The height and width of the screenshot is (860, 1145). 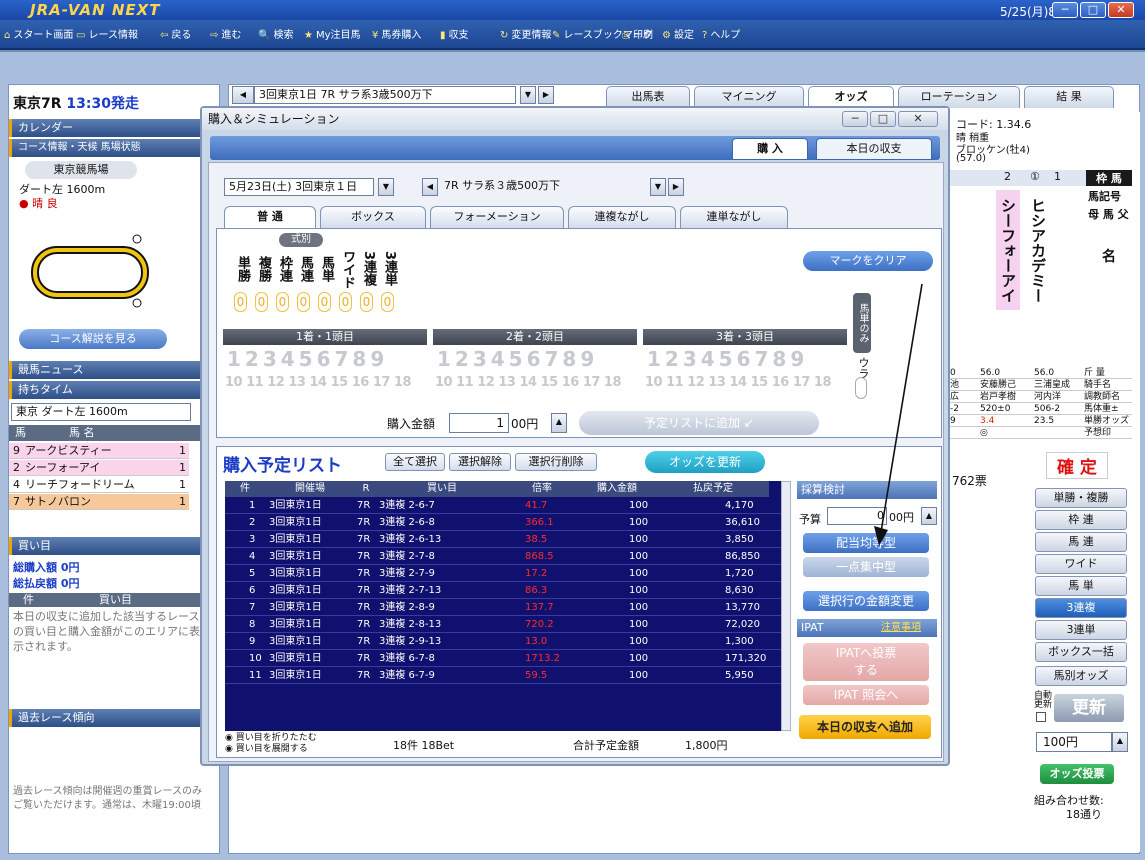 I want to click on odds-type-button-1: 枠 連, so click(x=1081, y=520).